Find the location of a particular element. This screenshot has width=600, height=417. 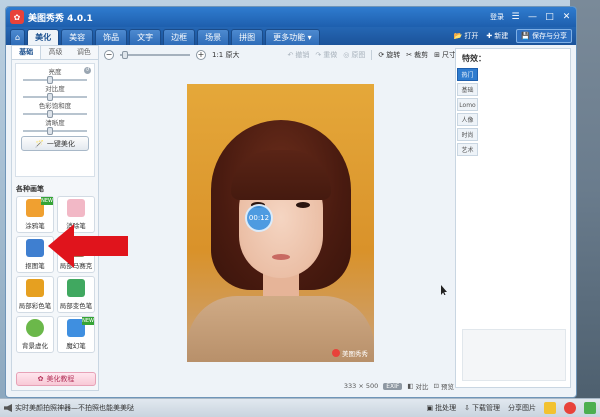

adjust-box: ↺ 亮度 对比度 色彩饱和度 清晰度 🪄 一键美化 is located at coordinates (55, 120).